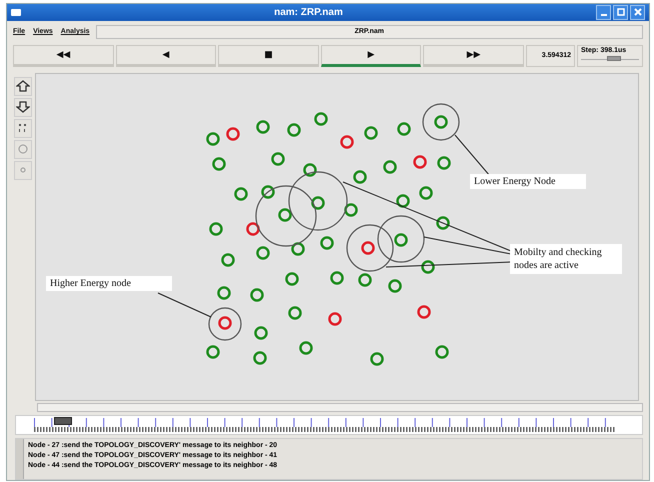 Image resolution: width=654 pixels, height=482 pixels. What do you see at coordinates (23, 107) in the screenshot?
I see `zoom-out-icon` at bounding box center [23, 107].